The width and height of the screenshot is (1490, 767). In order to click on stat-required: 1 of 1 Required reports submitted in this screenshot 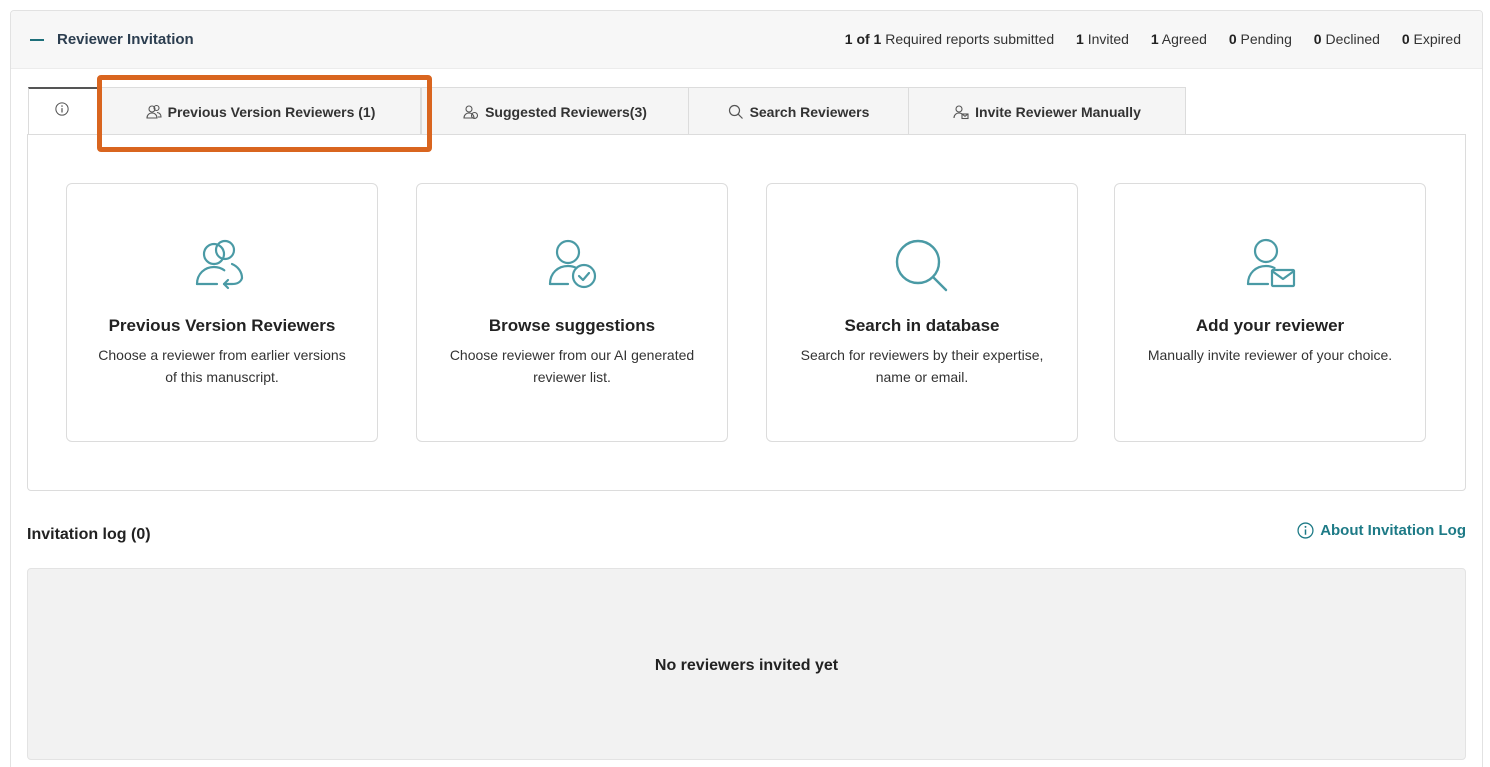, I will do `click(949, 39)`.